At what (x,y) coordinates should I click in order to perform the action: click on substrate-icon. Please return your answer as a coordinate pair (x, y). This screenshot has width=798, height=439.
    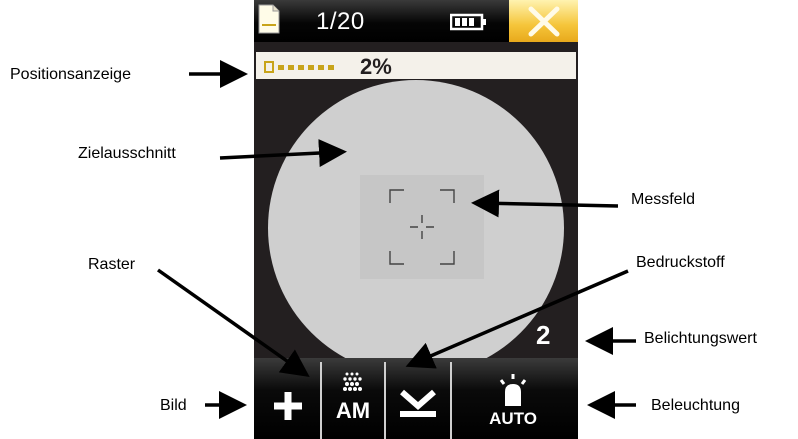
    Looking at the image, I should click on (418, 403).